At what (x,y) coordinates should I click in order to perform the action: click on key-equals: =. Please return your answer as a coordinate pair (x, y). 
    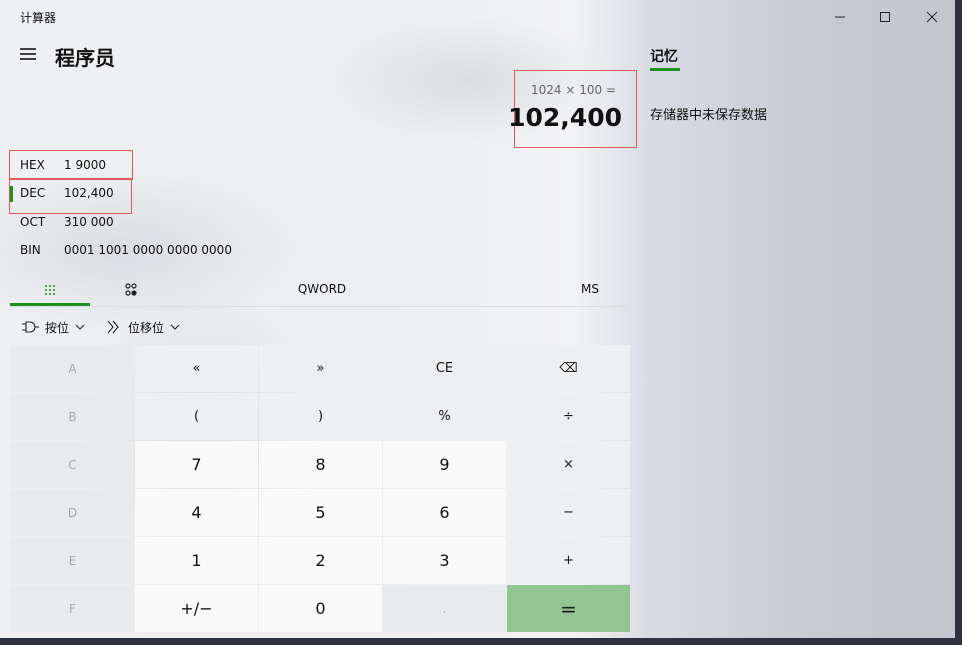
    Looking at the image, I should click on (568, 608).